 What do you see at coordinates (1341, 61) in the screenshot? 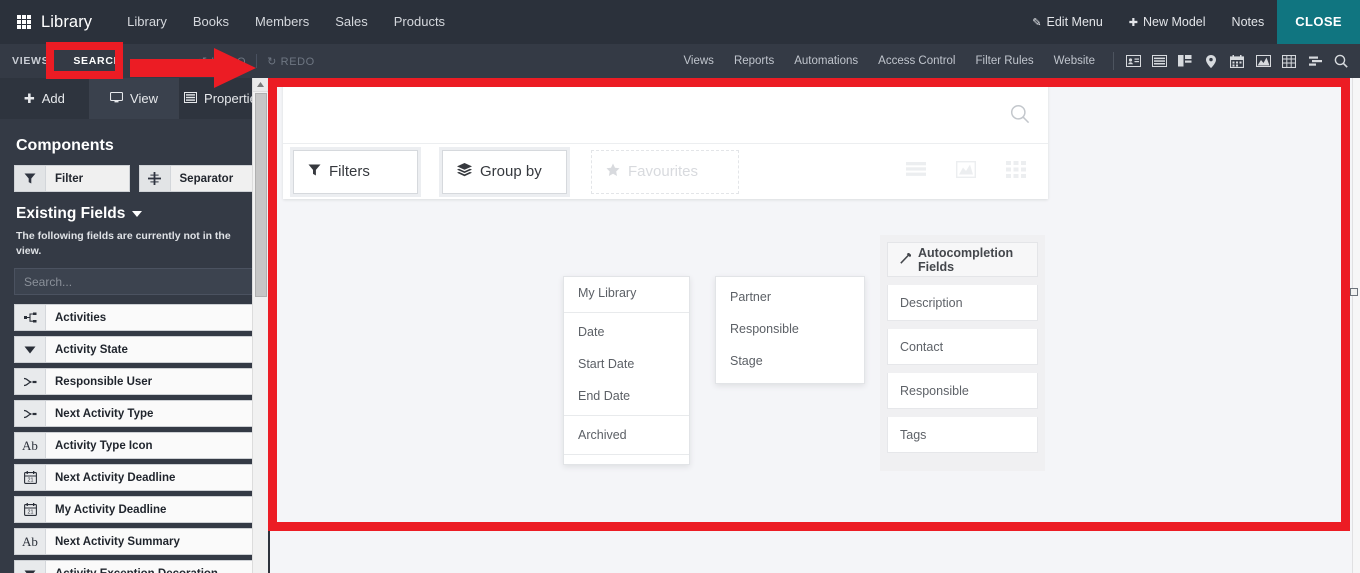
I see `search-icon` at bounding box center [1341, 61].